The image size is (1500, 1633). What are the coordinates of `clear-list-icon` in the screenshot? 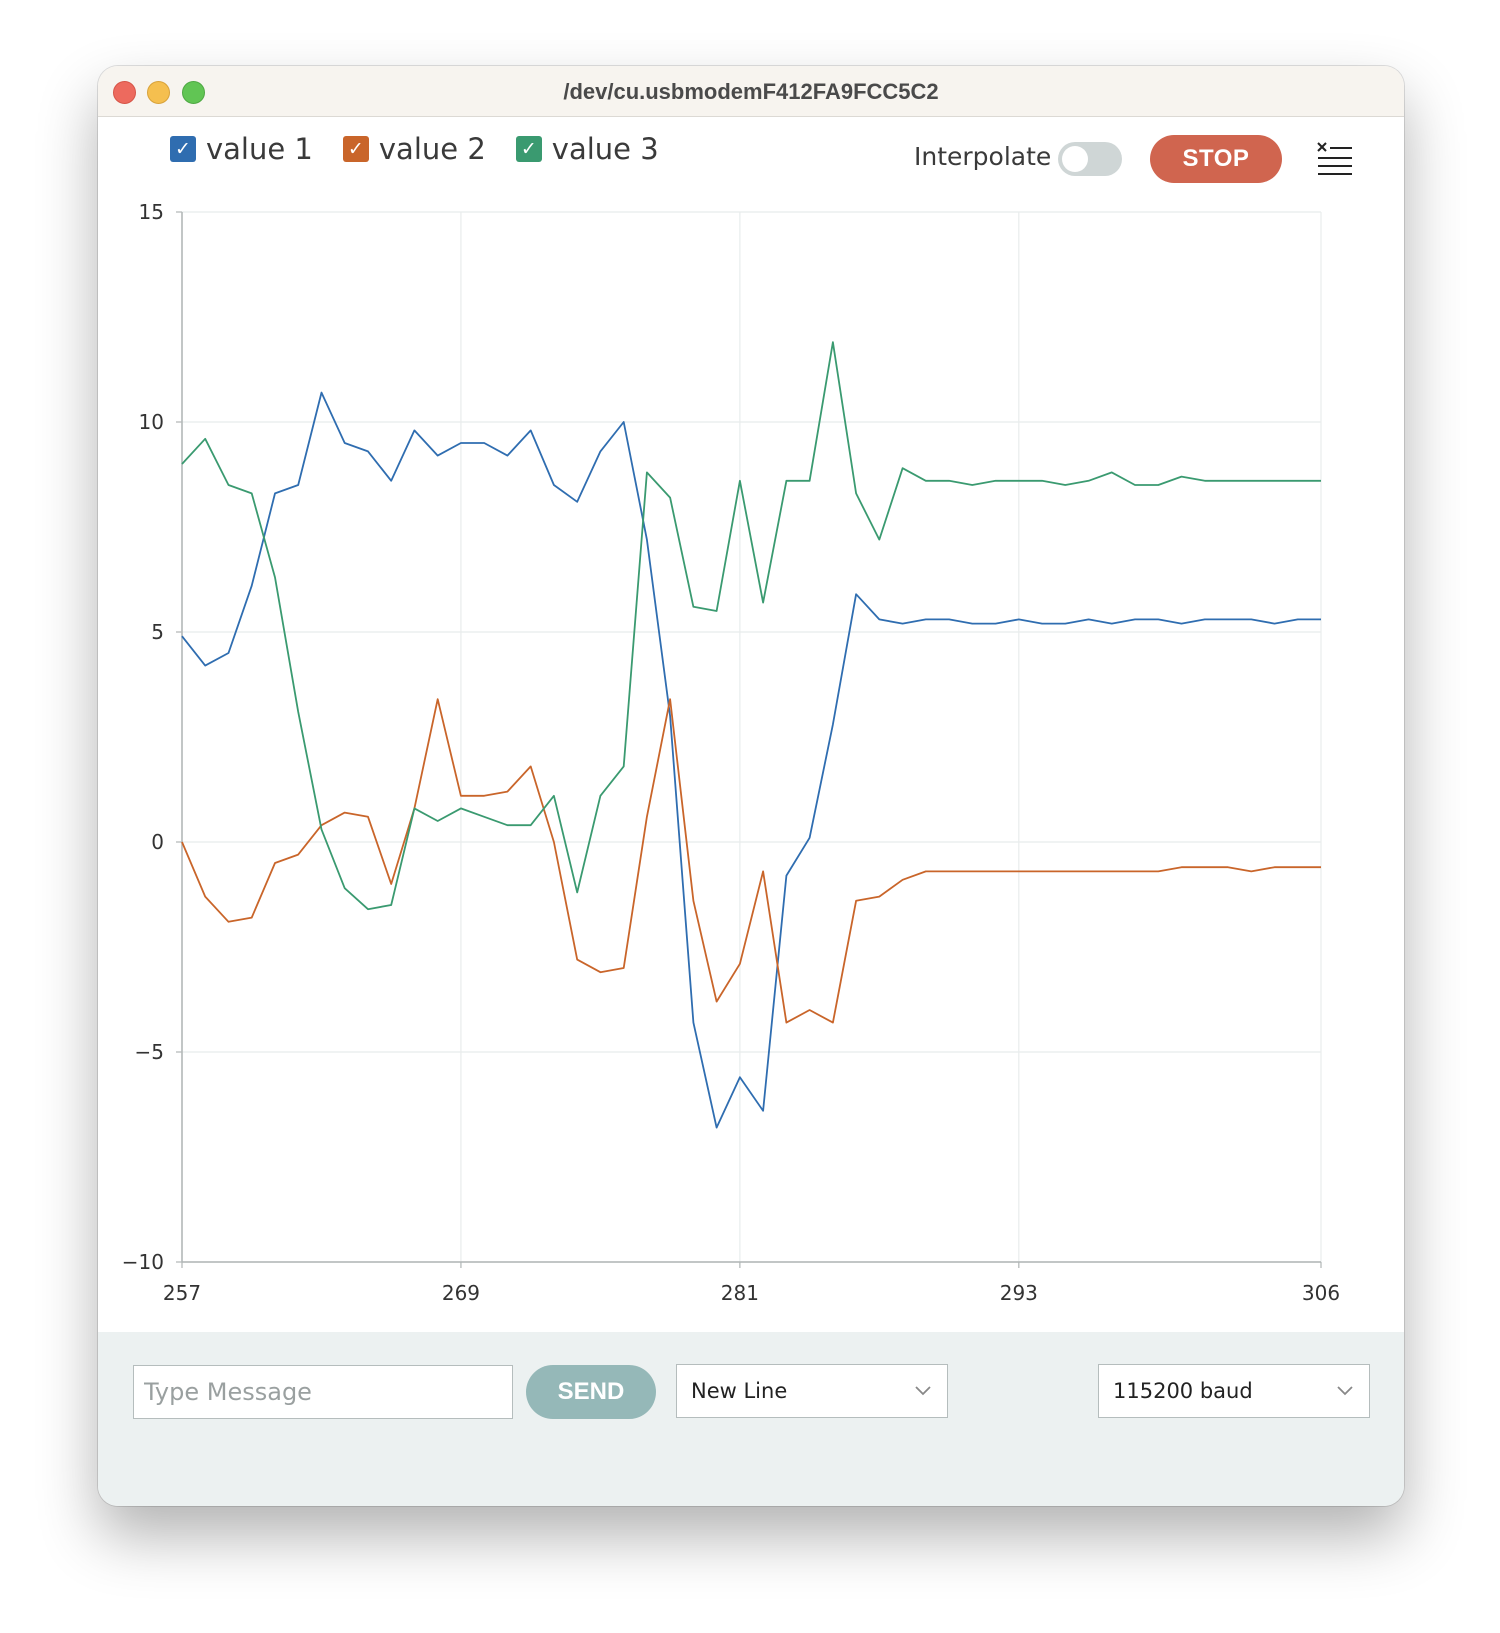 It's located at (1335, 159).